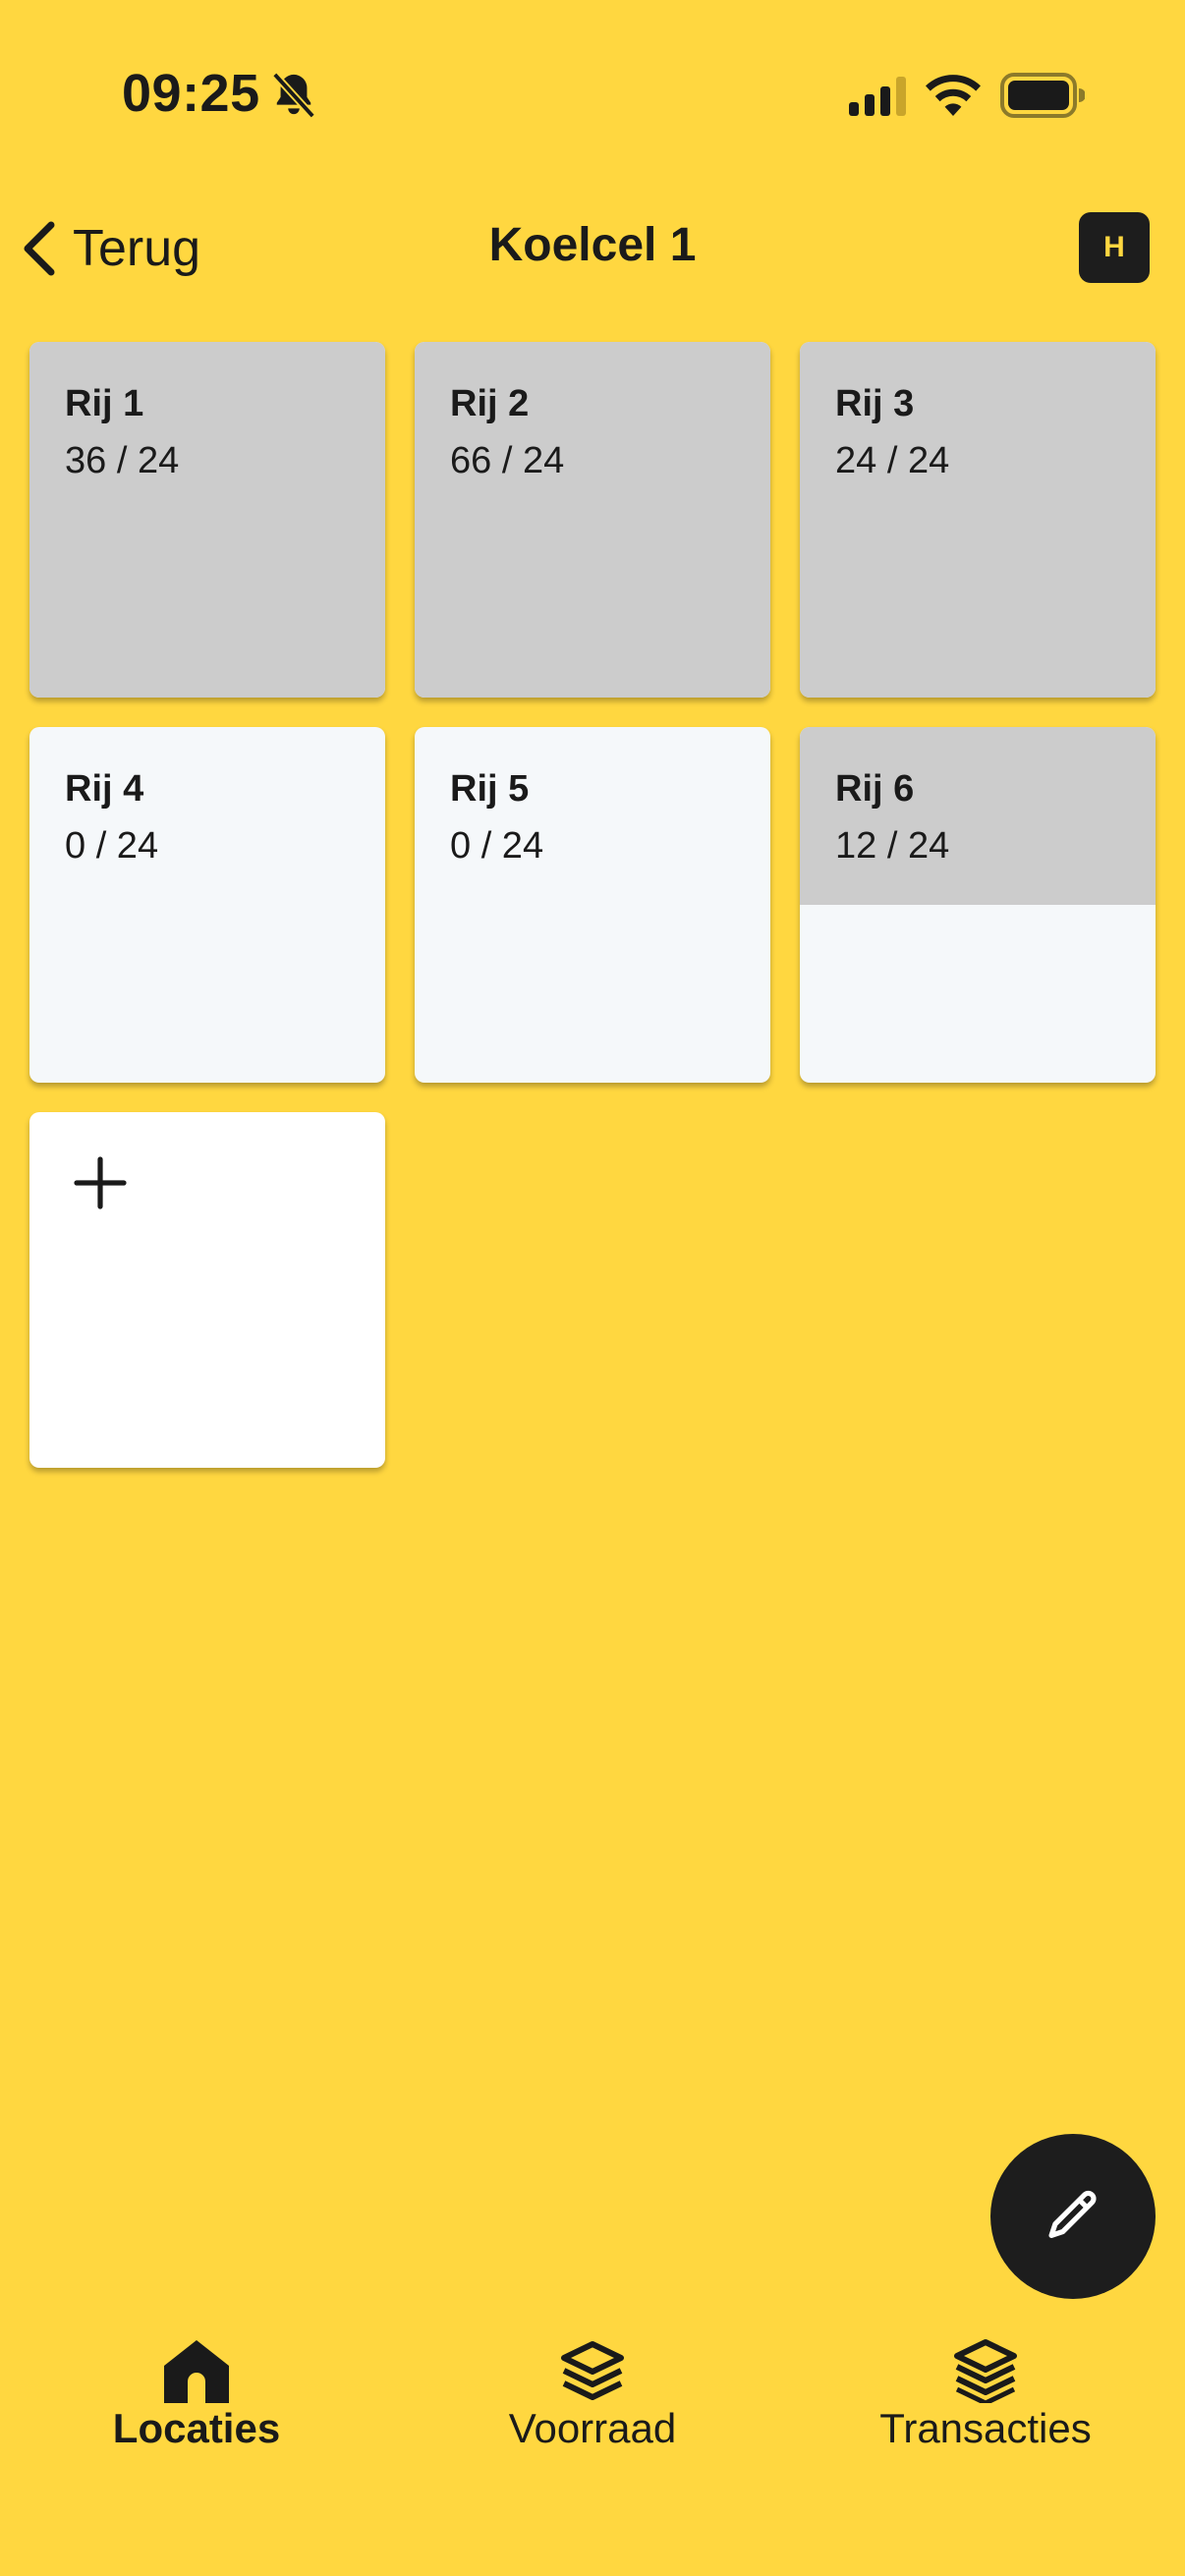 This screenshot has height=2576, width=1185. I want to click on layers-stack-icon, so click(986, 2371).